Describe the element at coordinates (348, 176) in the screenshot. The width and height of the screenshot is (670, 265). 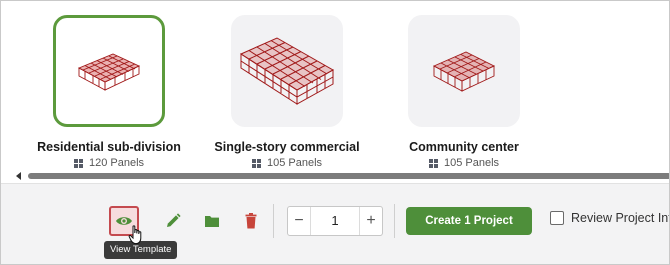
I see `horizontal-scrollbar` at that location.